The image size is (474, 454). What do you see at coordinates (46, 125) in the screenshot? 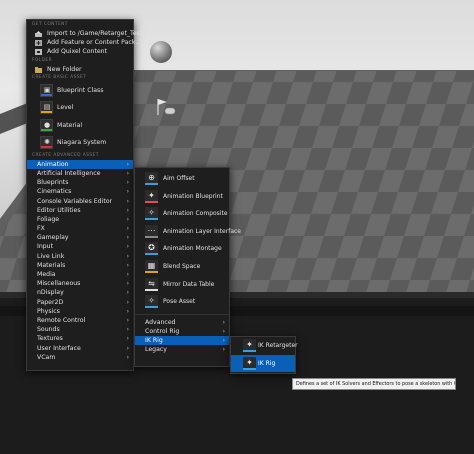
I see `material-icon: ●` at bounding box center [46, 125].